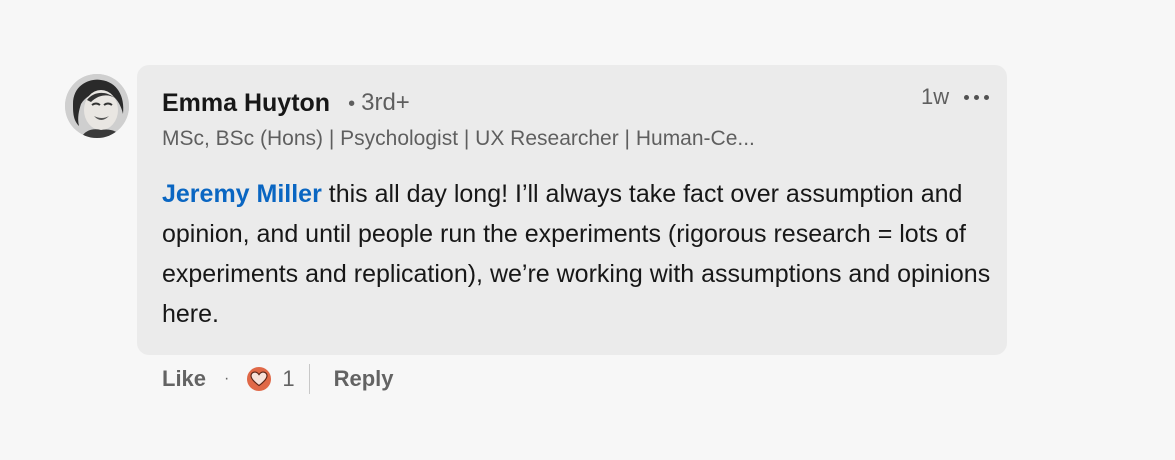 The width and height of the screenshot is (1175, 460). What do you see at coordinates (278, 379) in the screenshot?
I see `comment-actions: Like · 1 Reply` at bounding box center [278, 379].